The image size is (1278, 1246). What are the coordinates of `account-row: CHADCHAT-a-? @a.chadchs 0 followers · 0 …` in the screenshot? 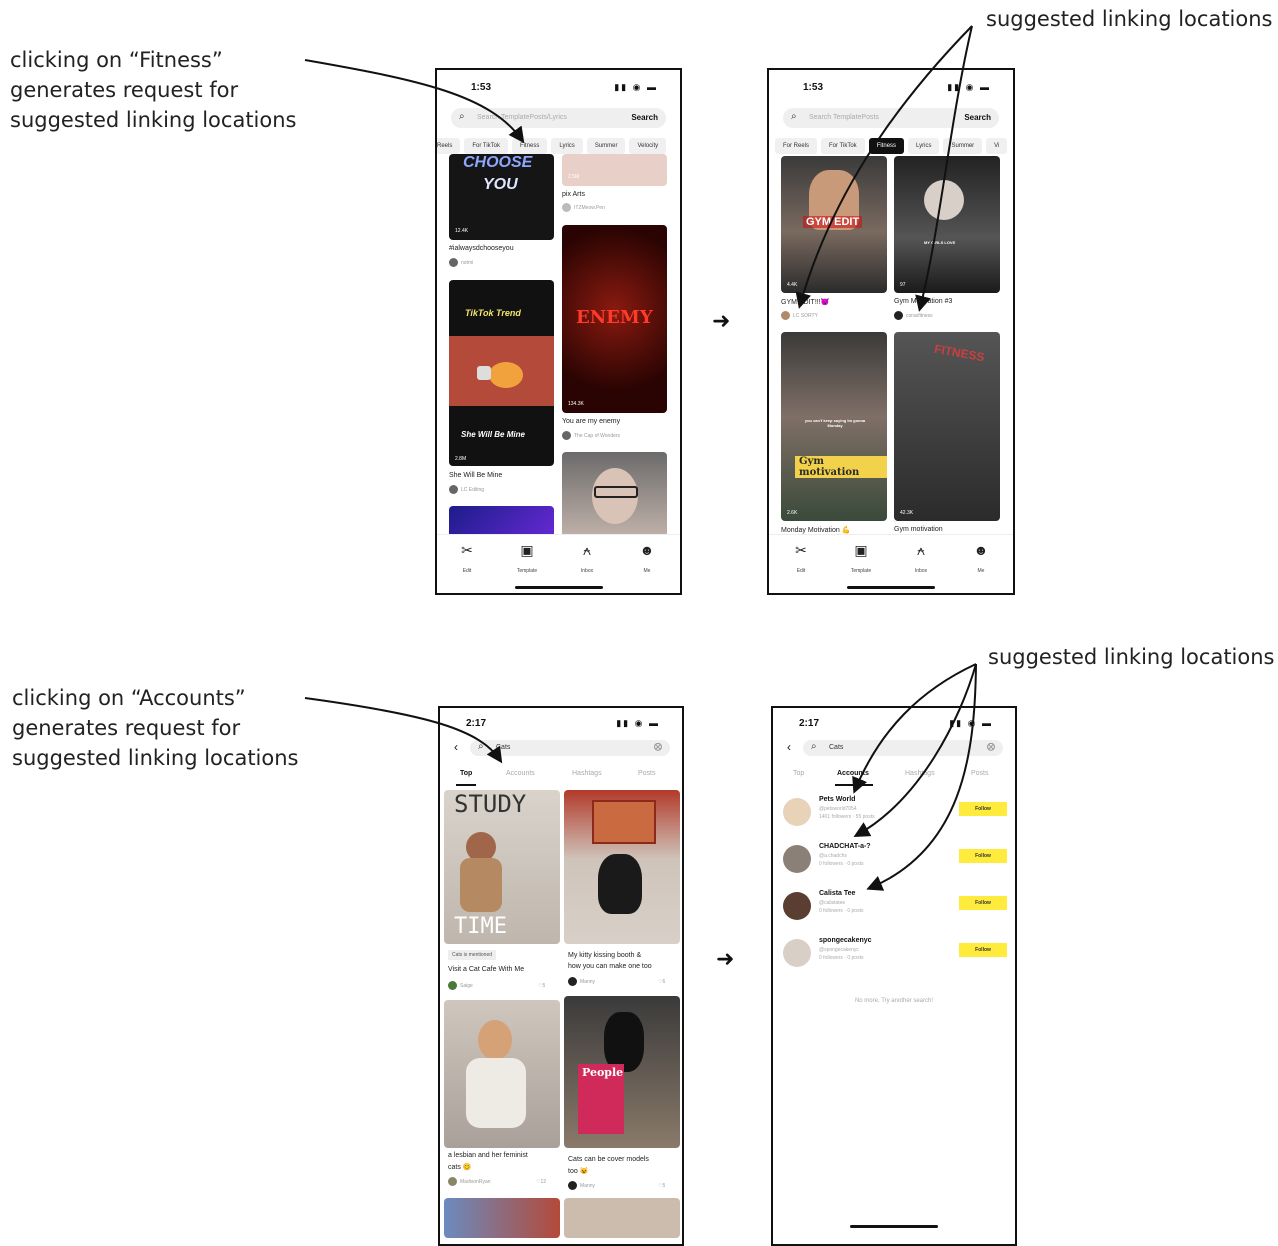 It's located at (895, 863).